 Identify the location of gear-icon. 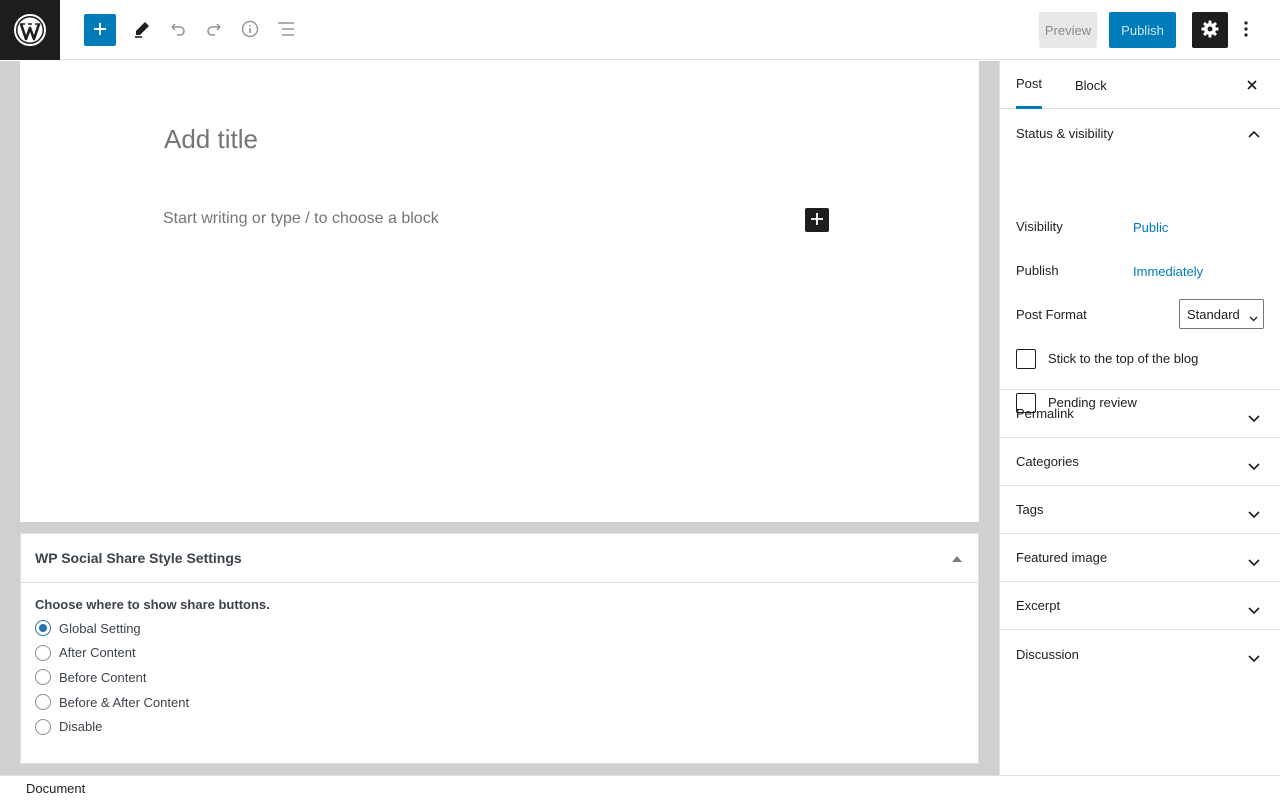
(1210, 30).